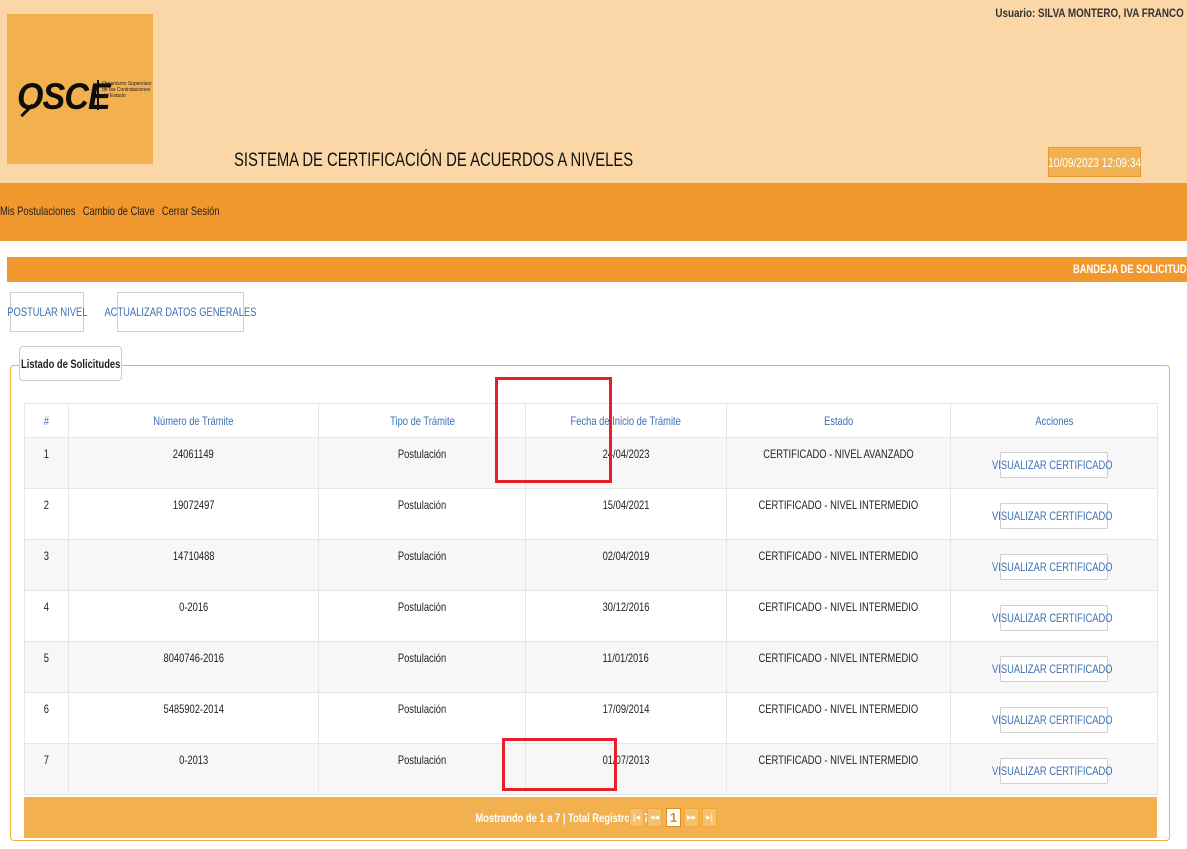 This screenshot has height=849, width=1187. Describe the element at coordinates (119, 211) in the screenshot. I see `nav-cambio-clave: Cambio de Clave` at that location.